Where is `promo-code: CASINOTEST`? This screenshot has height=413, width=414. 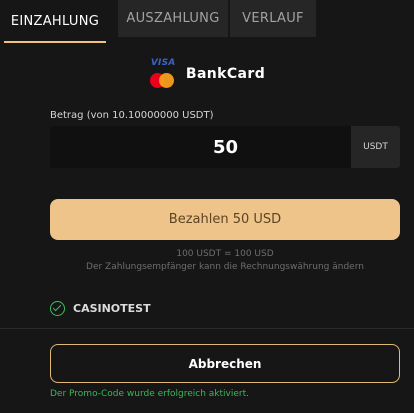 promo-code: CASINOTEST is located at coordinates (112, 308).